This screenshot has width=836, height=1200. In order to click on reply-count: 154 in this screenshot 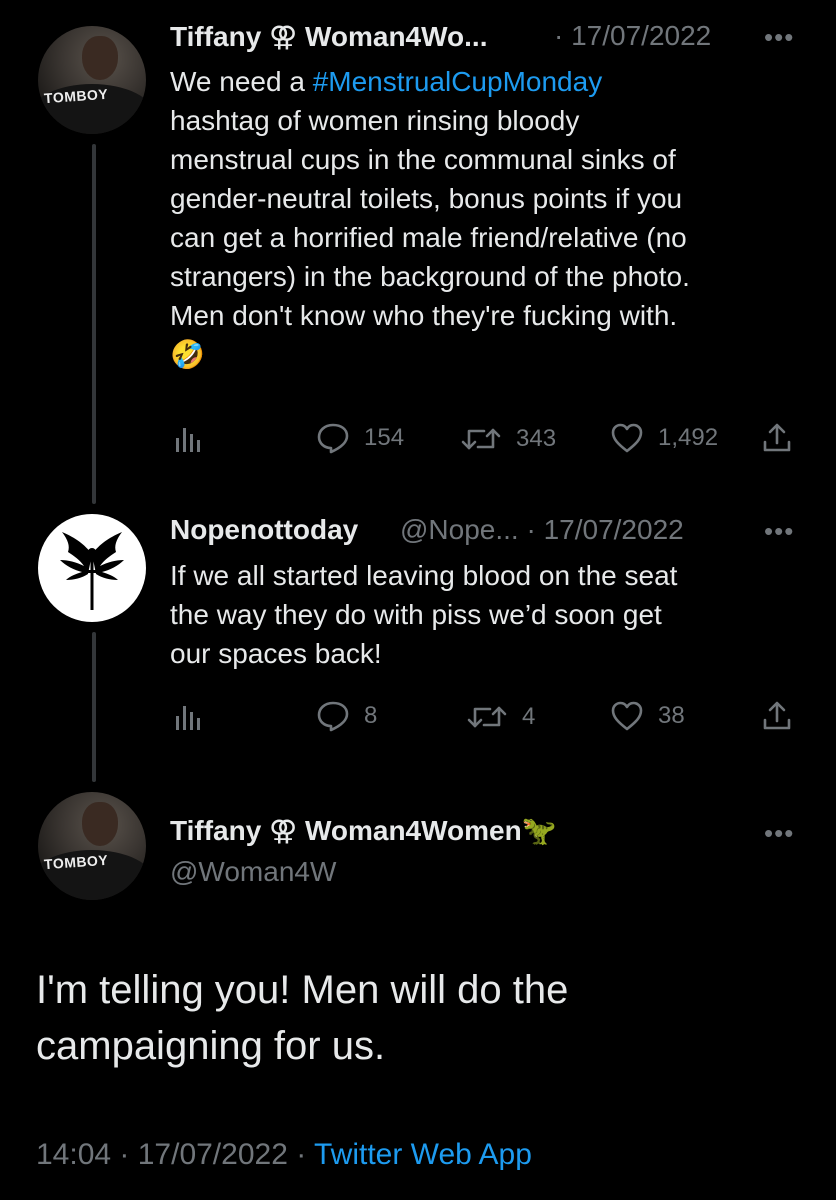, I will do `click(384, 437)`.